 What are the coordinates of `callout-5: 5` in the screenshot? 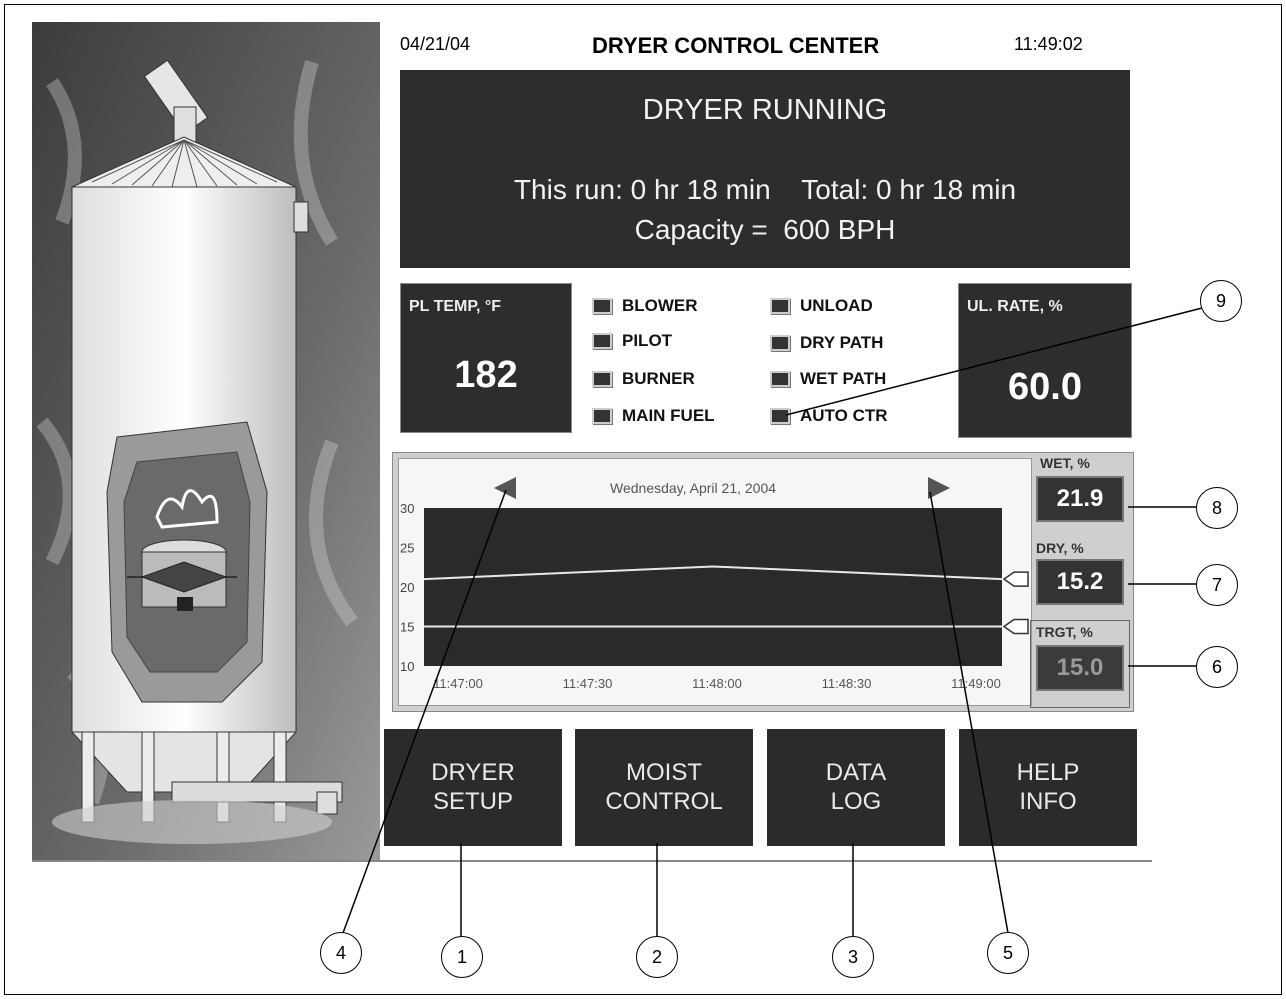 It's located at (1008, 953).